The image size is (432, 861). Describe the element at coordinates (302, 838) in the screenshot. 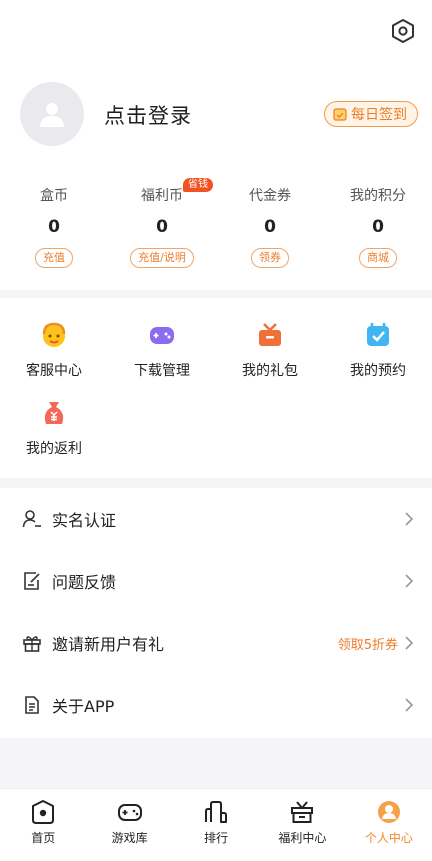

I see `tab-label: 福利中心` at that location.